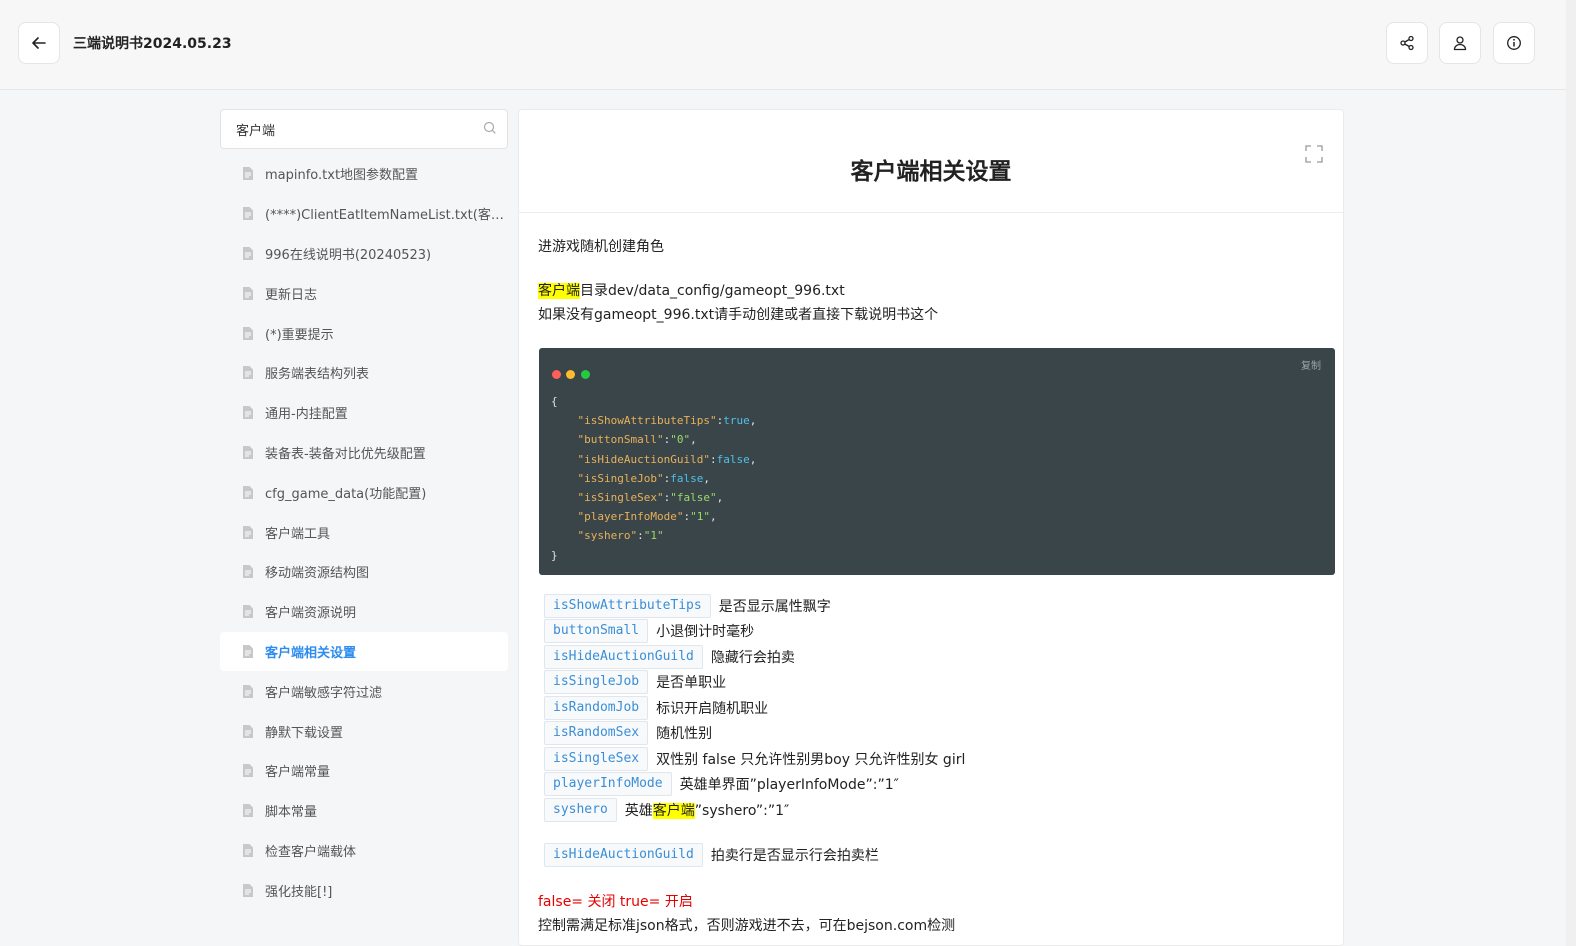 The image size is (1576, 946). I want to click on param-row: playerInfoMode 英雄单界面”playerInfoMode”:”1″, so click(721, 784).